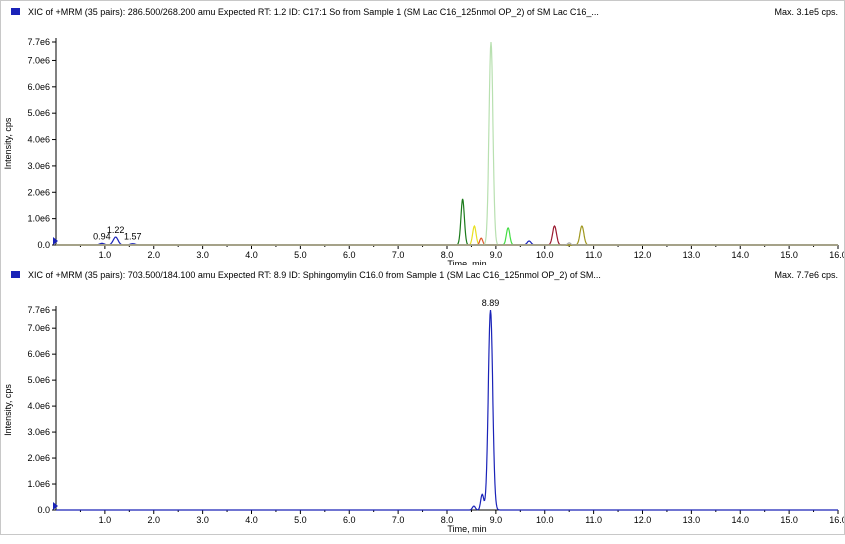 The image size is (845, 544). I want to click on panel-2-max-label: Max. 7.7e6 cps., so click(806, 275).